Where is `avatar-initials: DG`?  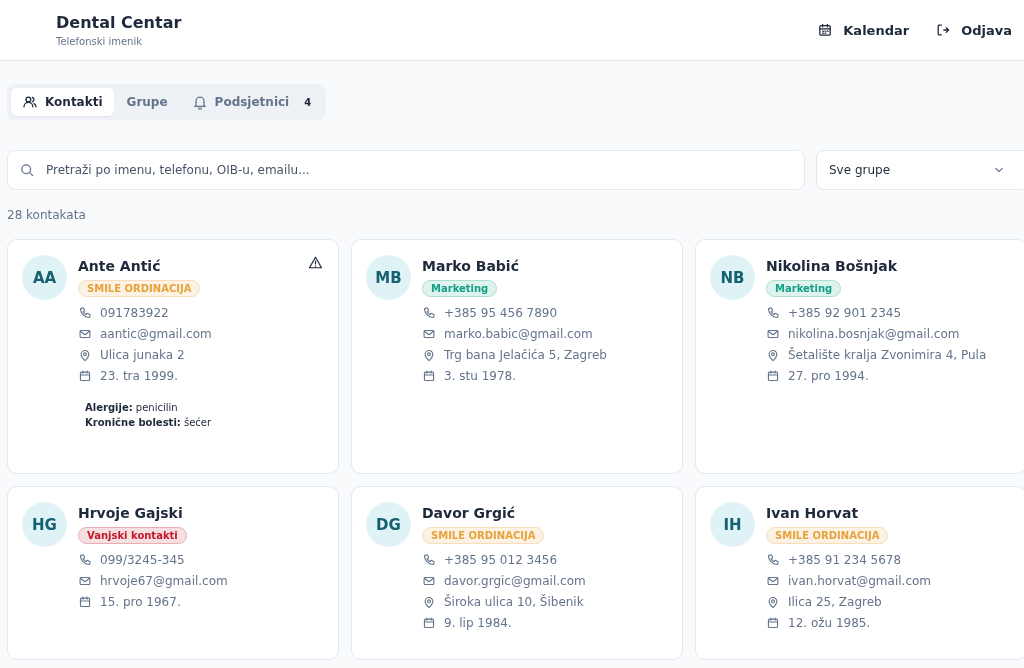
avatar-initials: DG is located at coordinates (388, 524).